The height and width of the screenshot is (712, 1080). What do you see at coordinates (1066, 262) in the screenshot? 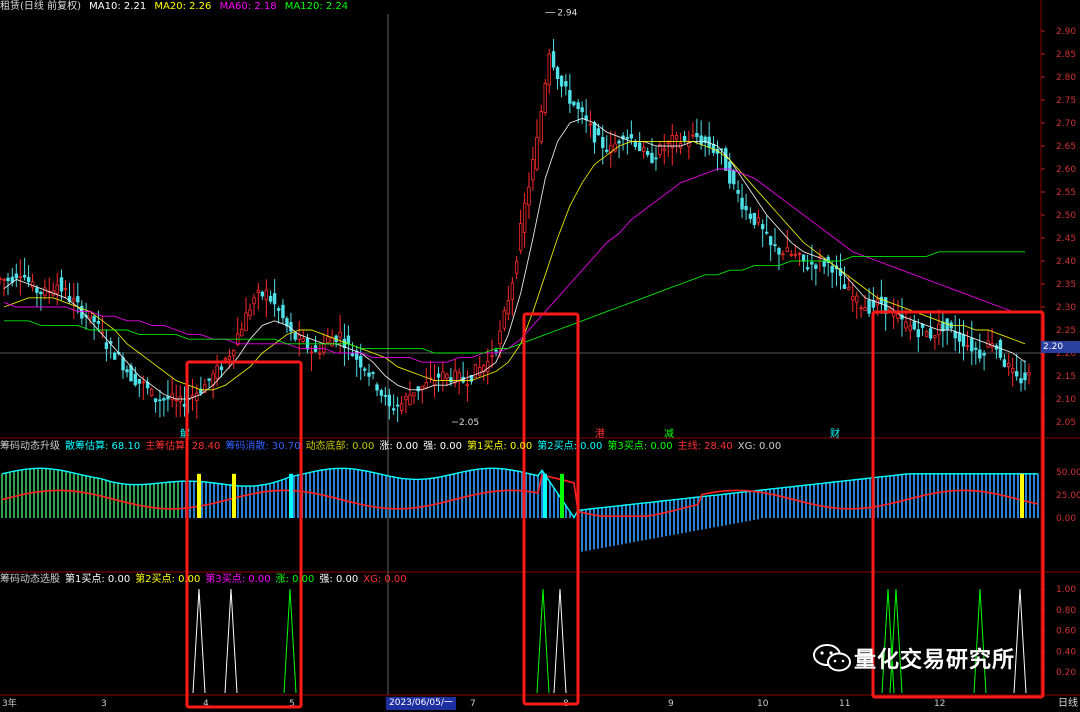
I see `y-tick-label: 2.40` at bounding box center [1066, 262].